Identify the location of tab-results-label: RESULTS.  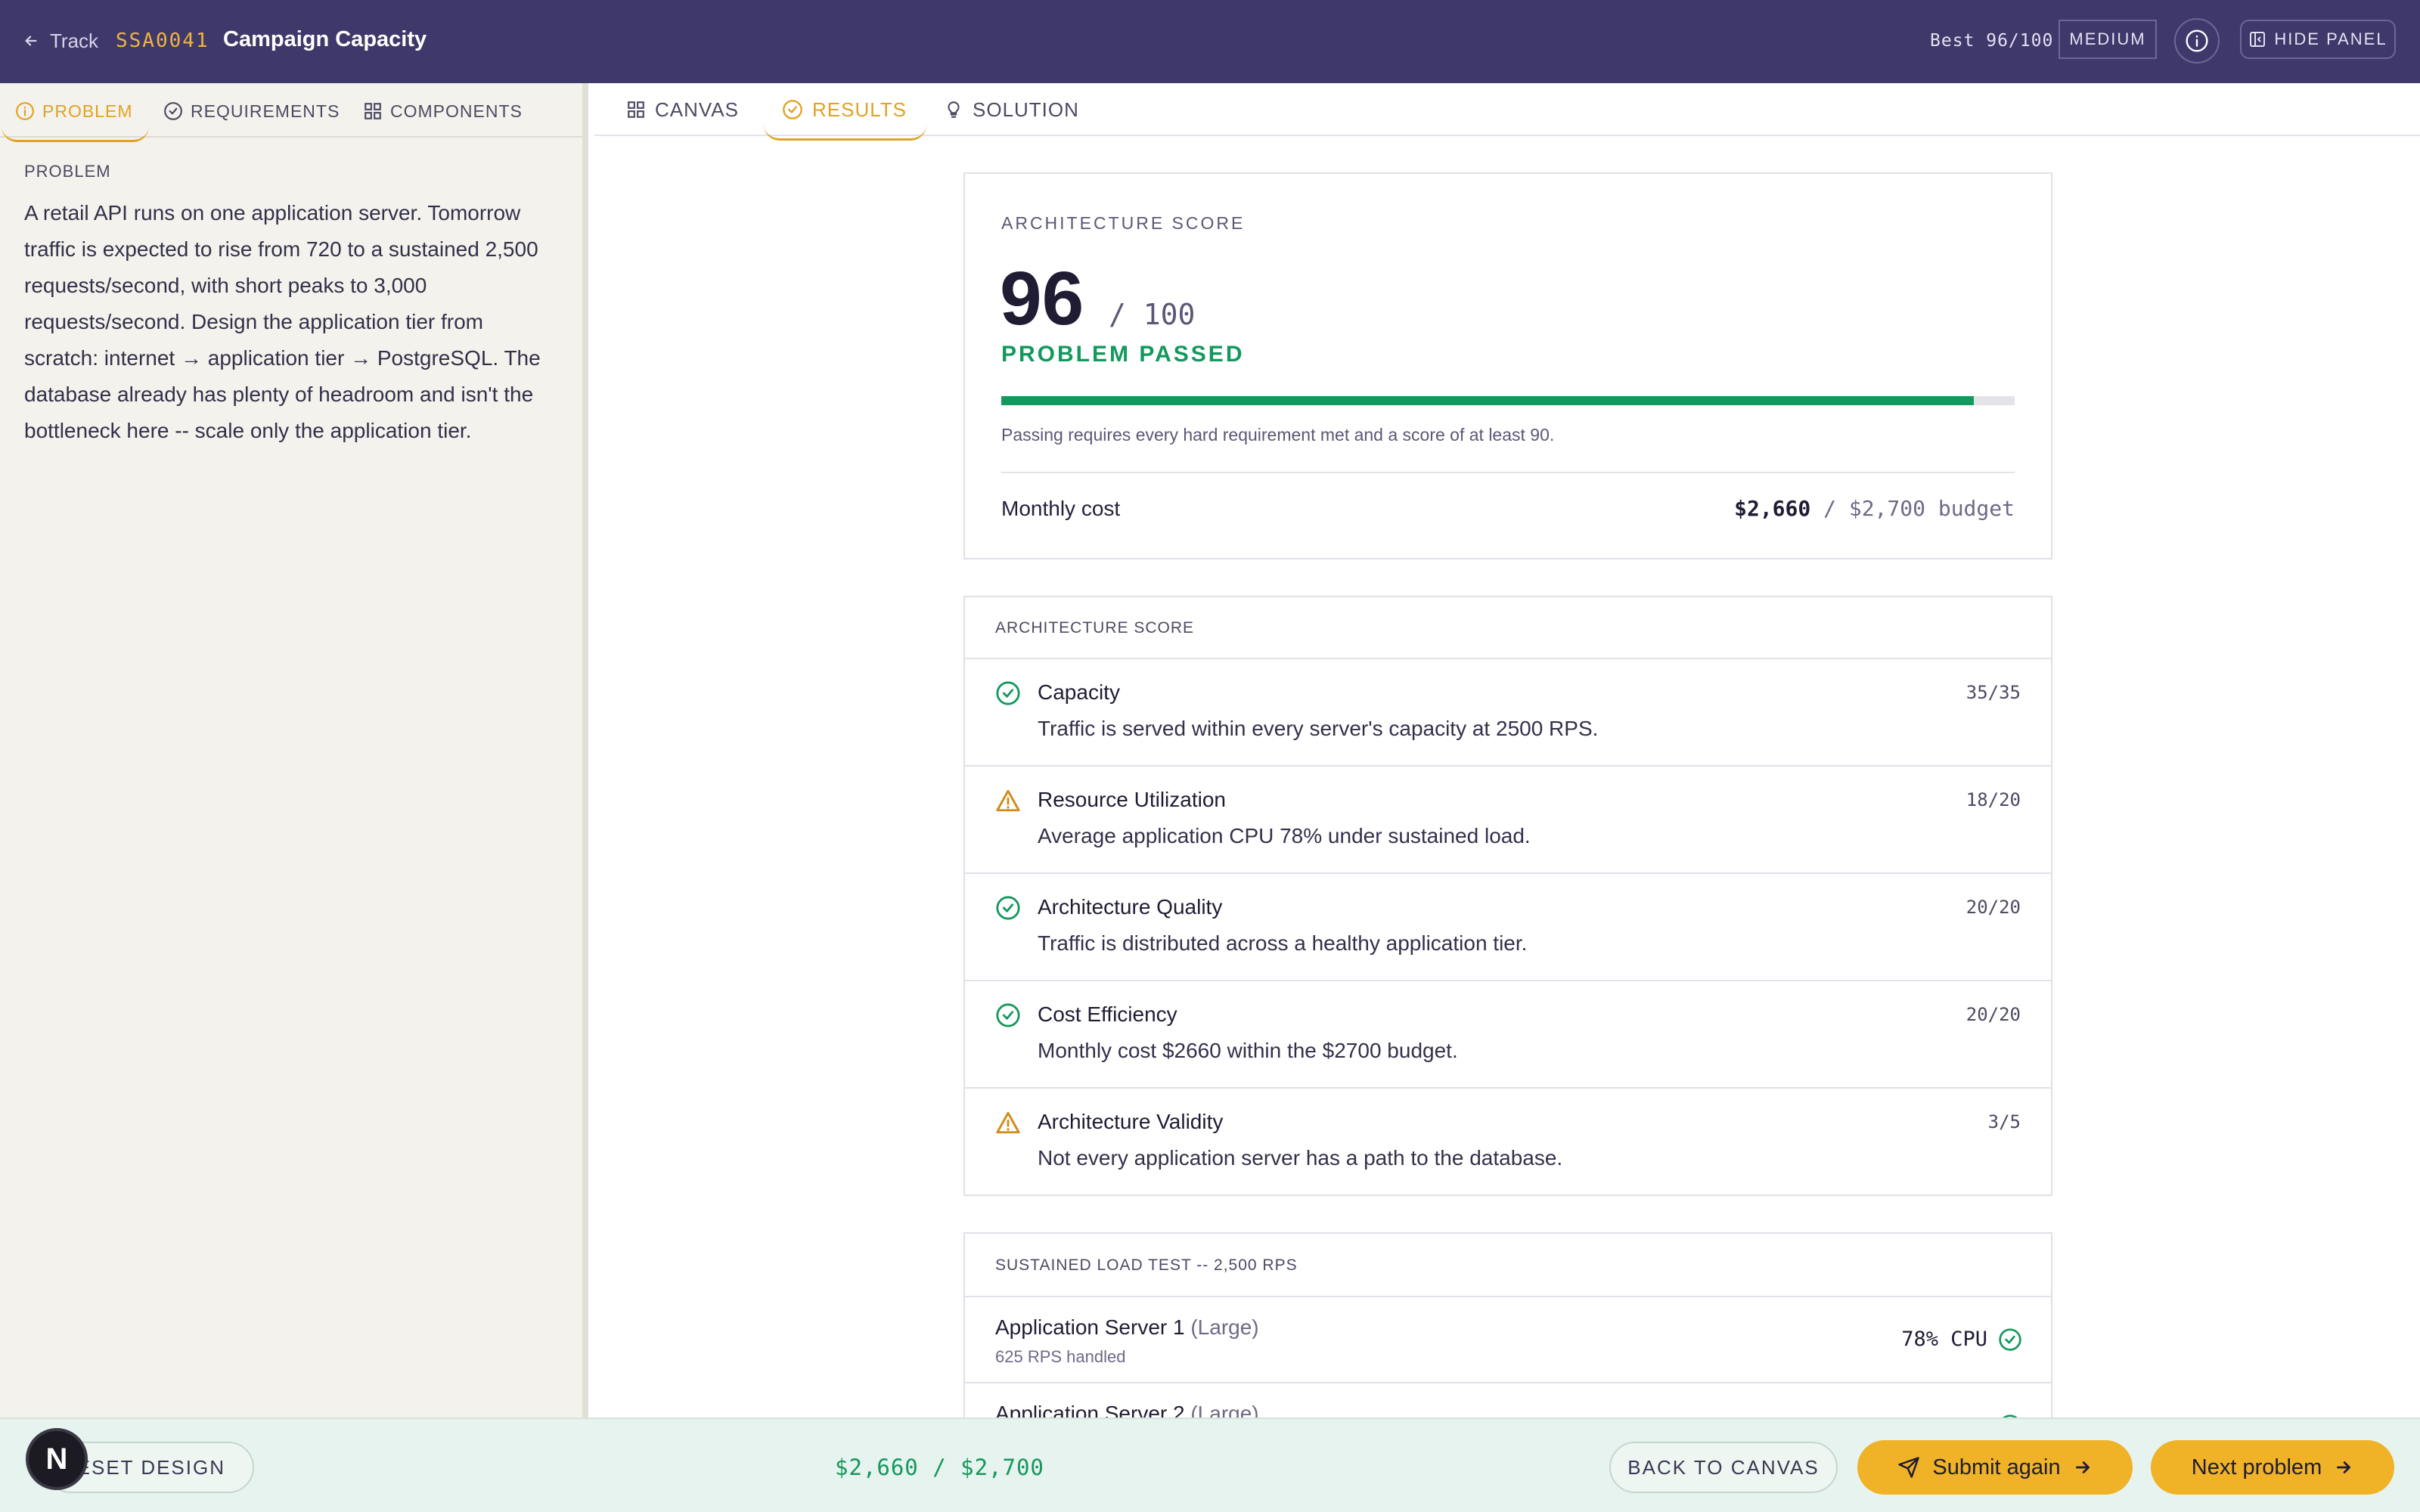
(859, 109).